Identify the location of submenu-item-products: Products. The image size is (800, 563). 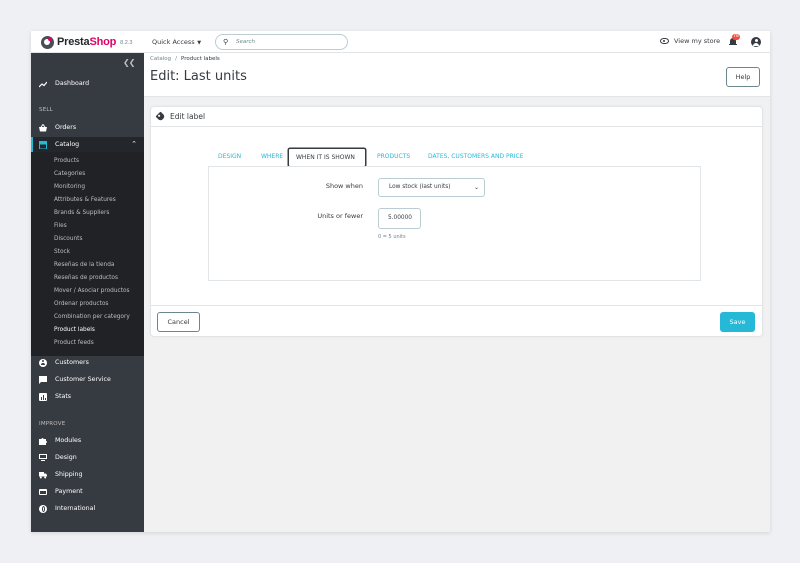
(66, 161).